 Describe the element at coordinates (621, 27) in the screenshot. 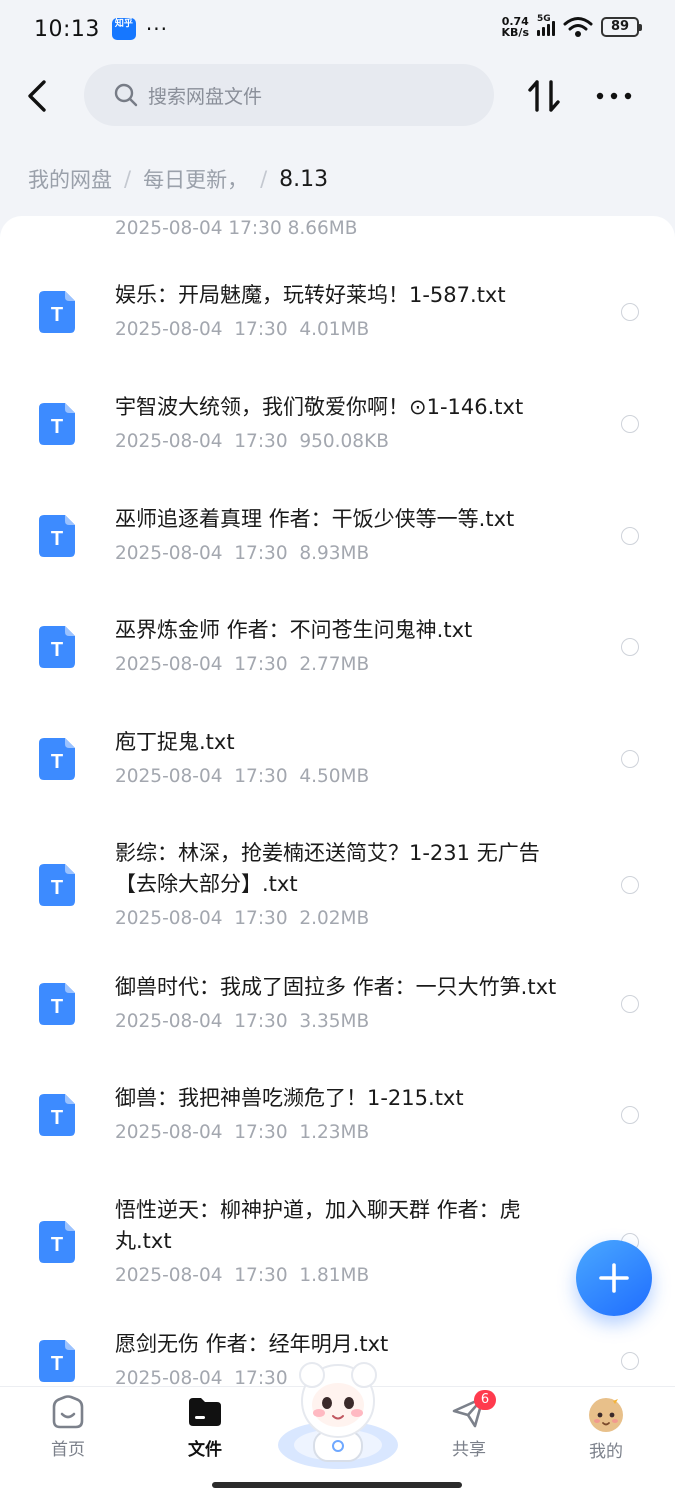

I see `battery-indicator: 89` at that location.